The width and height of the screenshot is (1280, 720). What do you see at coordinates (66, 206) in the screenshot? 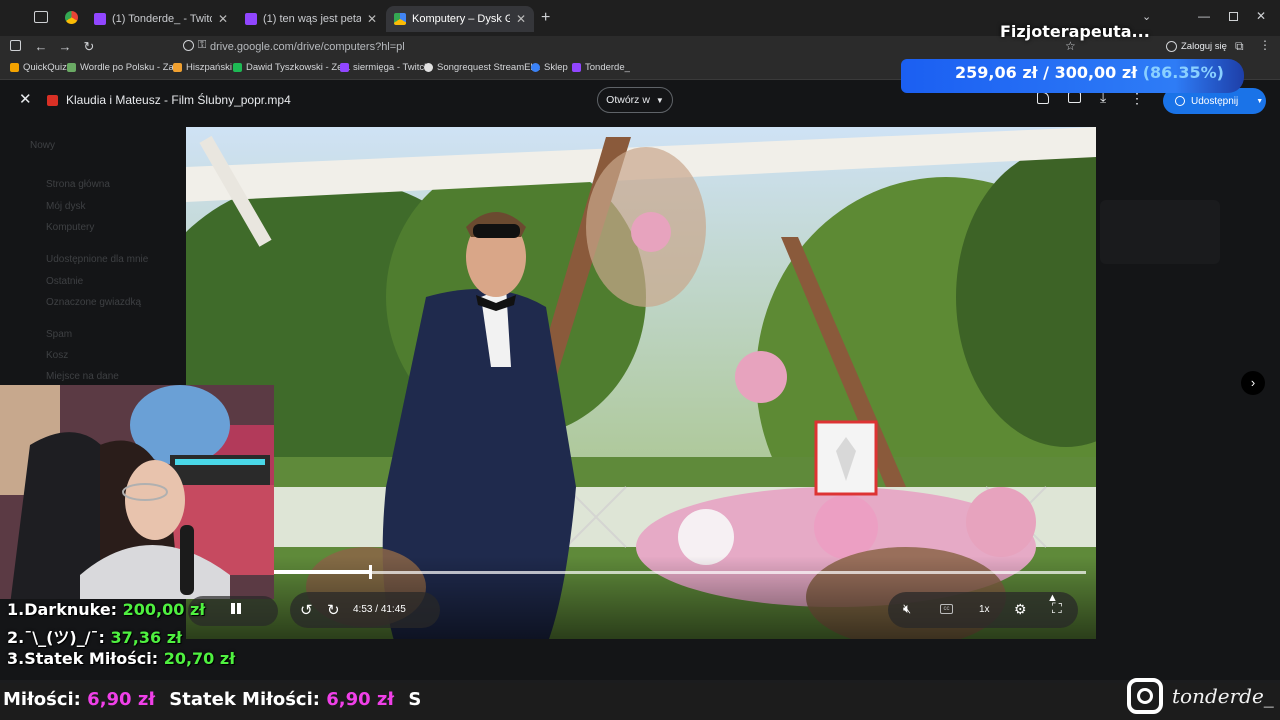
I see `faded-item: Mój dysk` at bounding box center [66, 206].